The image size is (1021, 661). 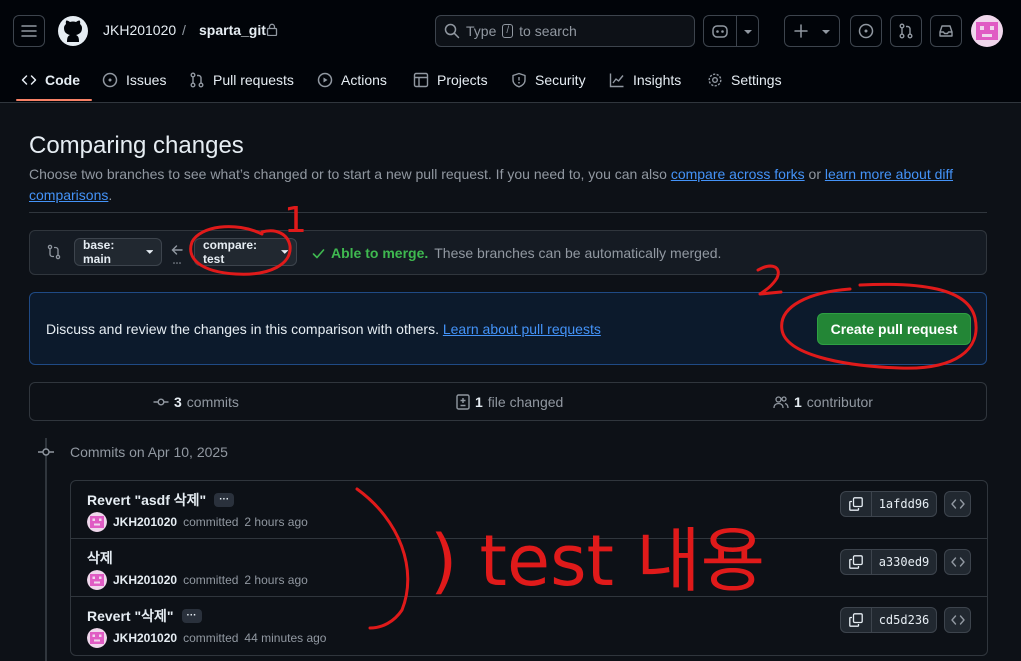 I want to click on repo-link: sparta_git, so click(x=232, y=30).